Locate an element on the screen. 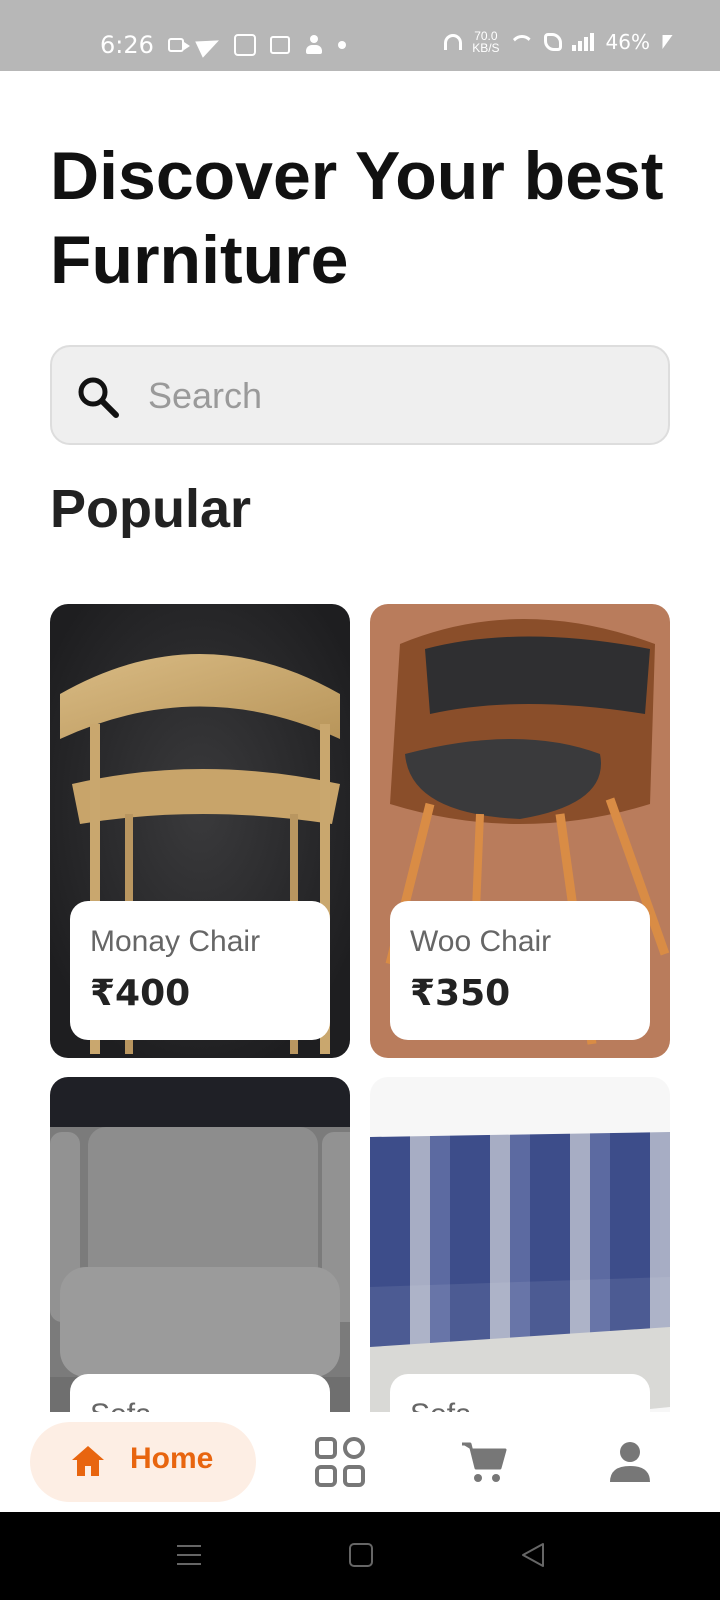  search-bar is located at coordinates (360, 395).